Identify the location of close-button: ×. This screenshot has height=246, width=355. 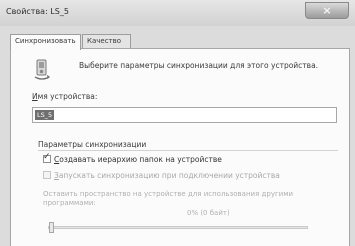
(327, 10).